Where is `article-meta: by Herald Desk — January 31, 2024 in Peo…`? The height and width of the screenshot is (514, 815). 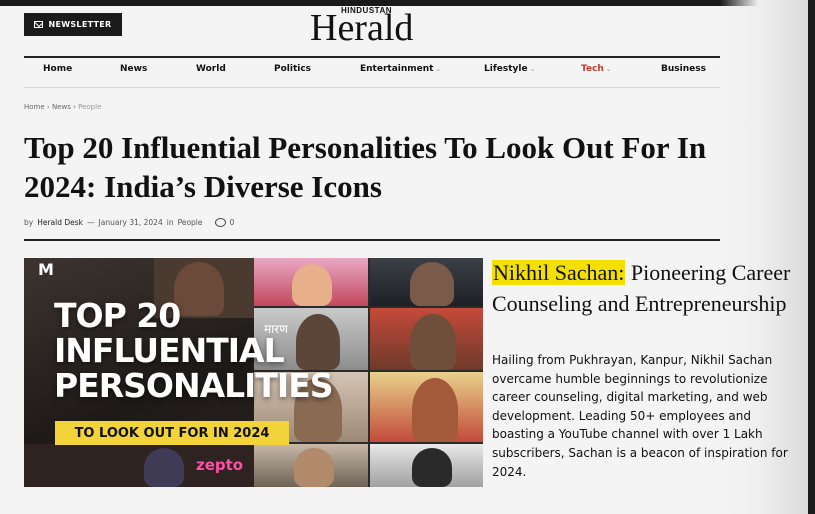
article-meta: by Herald Desk — January 31, 2024 in Peo… is located at coordinates (129, 222).